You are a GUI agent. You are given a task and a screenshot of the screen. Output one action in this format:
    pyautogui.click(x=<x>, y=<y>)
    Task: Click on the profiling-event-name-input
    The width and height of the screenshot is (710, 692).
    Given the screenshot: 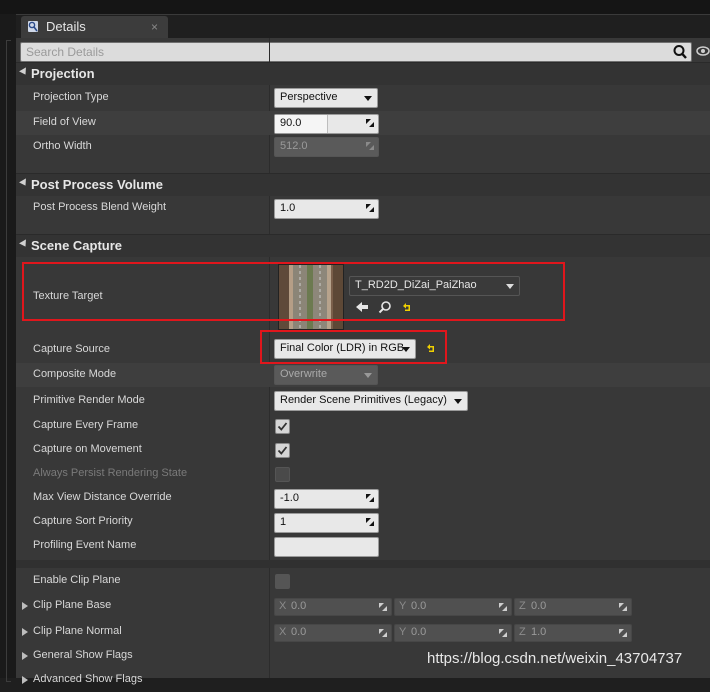 What is the action you would take?
    pyautogui.click(x=326, y=547)
    